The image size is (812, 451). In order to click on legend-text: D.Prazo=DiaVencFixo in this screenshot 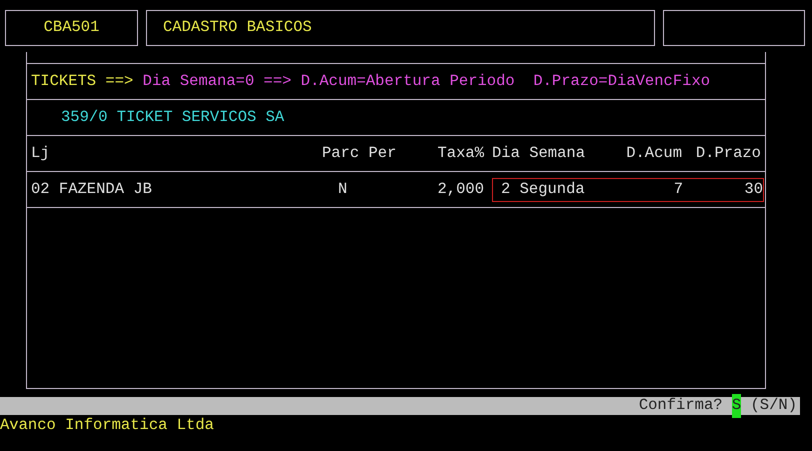, I will do `click(621, 81)`.